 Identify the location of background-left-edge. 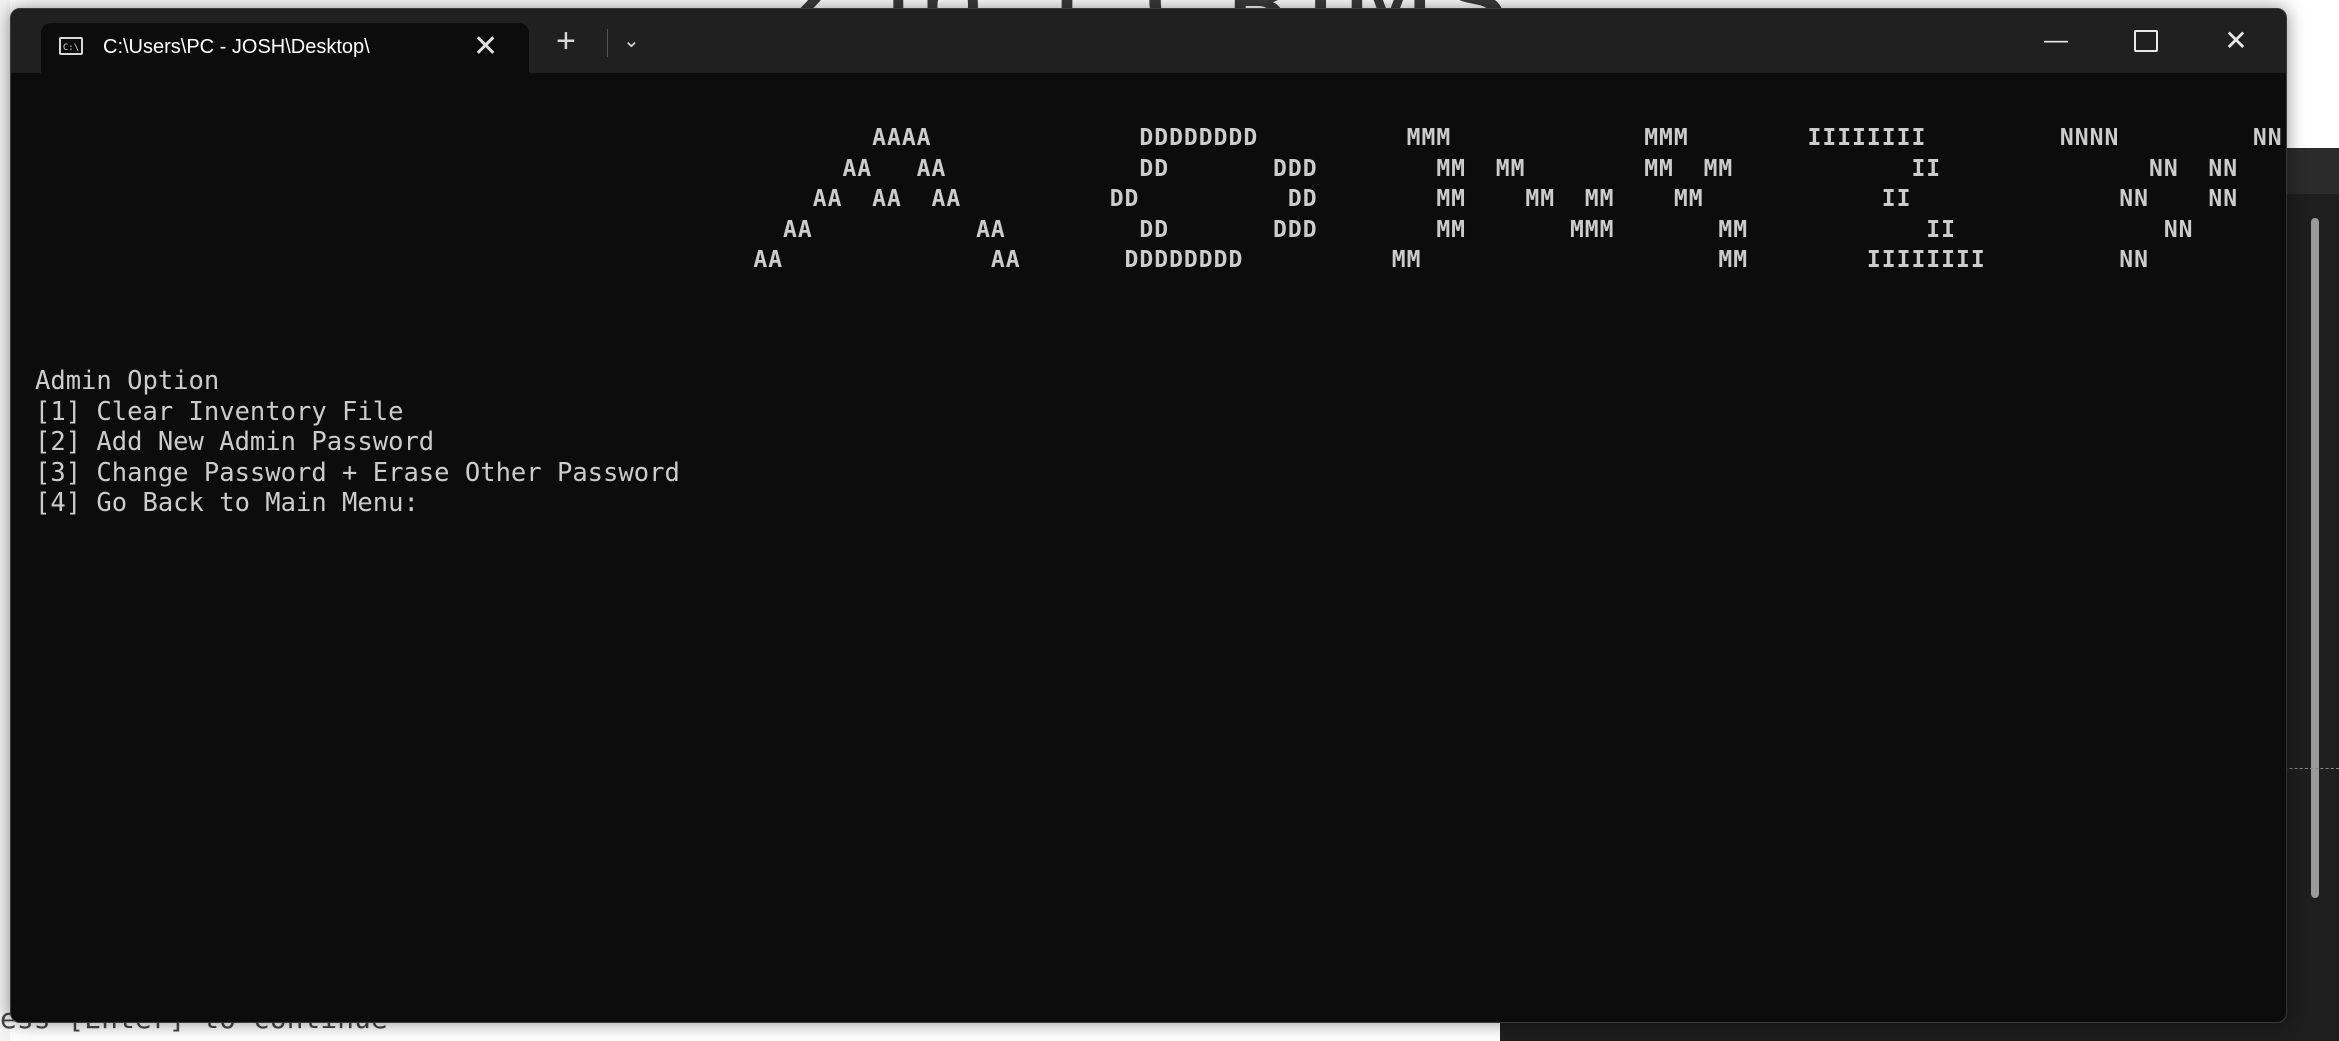
(5, 520).